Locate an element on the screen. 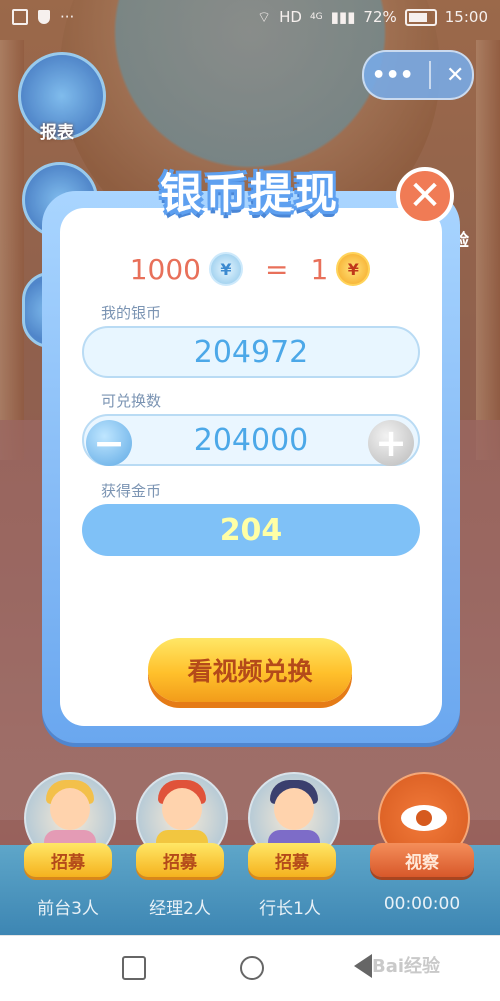 This screenshot has width=500, height=1001. exchangeable-label: 可兑换数 is located at coordinates (131, 401).